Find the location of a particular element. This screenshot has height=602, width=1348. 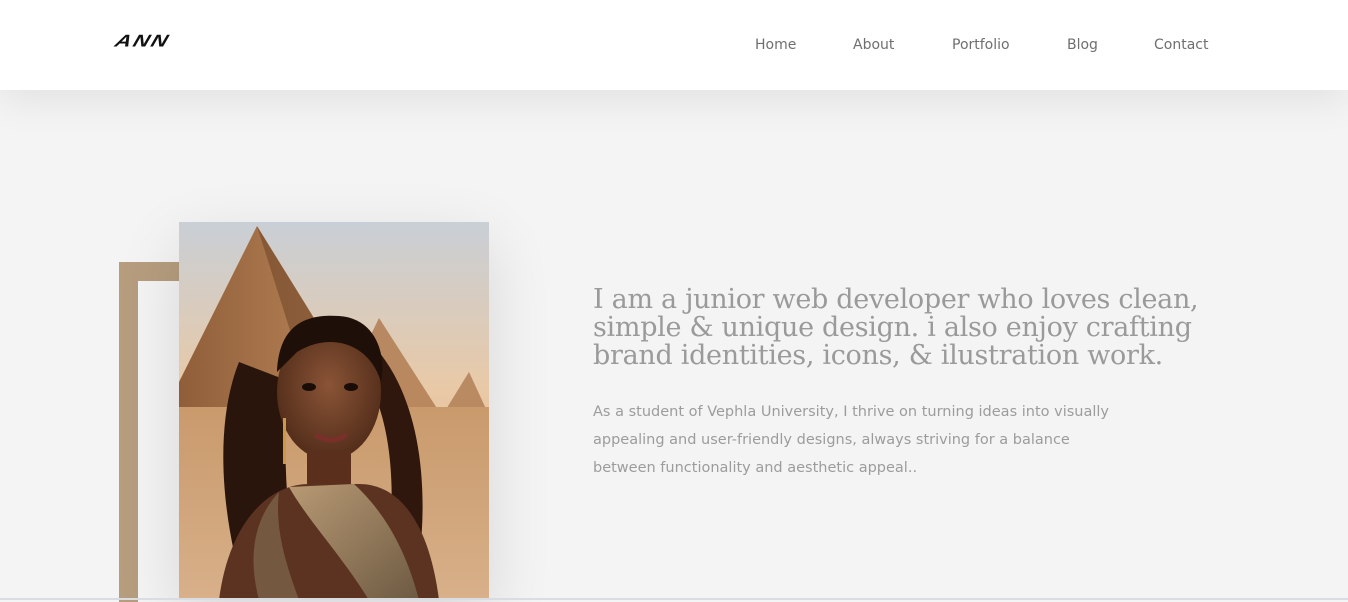

site-header: ANN Home About Portfolio Blog Contact is located at coordinates (674, 45).